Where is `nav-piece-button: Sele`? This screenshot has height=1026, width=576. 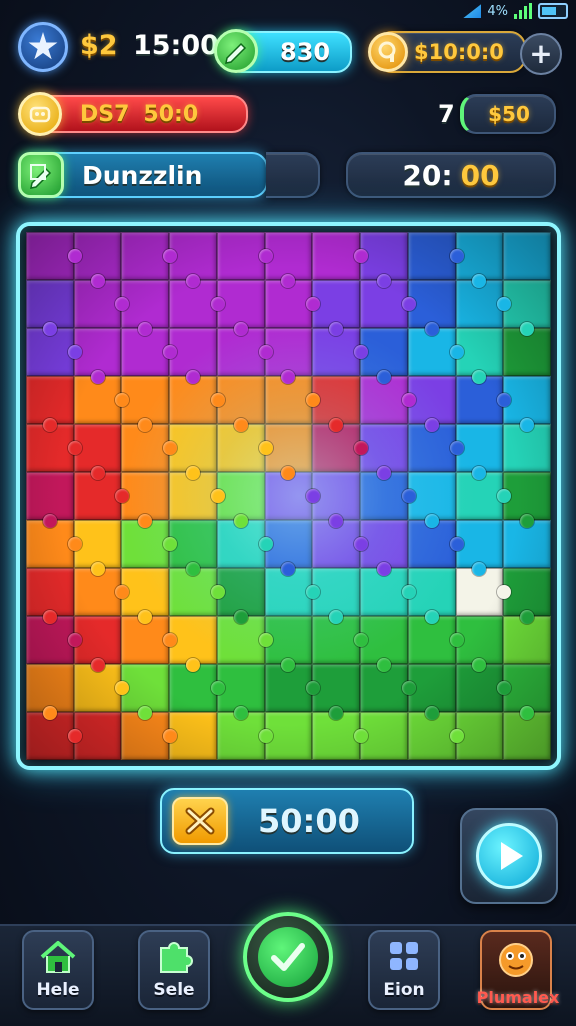 nav-piece-button: Sele is located at coordinates (174, 970).